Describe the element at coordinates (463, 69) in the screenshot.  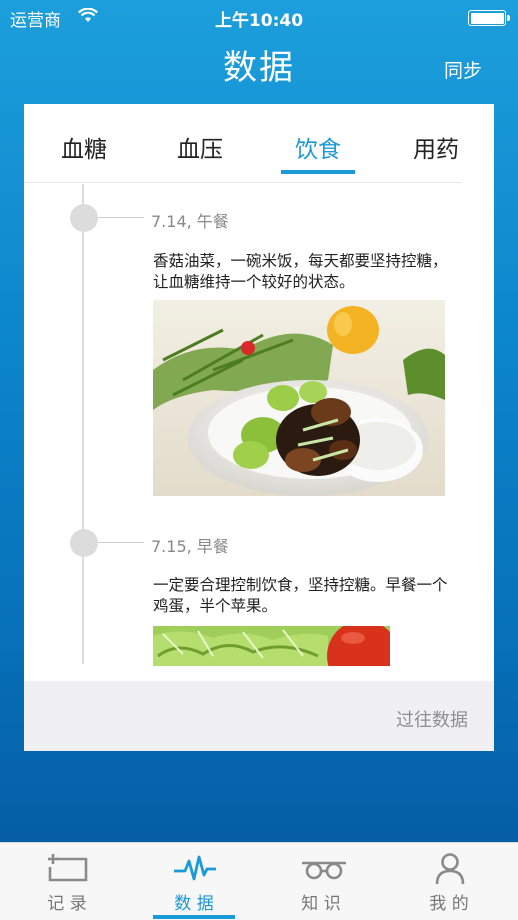
I see `sync-button: 同步` at that location.